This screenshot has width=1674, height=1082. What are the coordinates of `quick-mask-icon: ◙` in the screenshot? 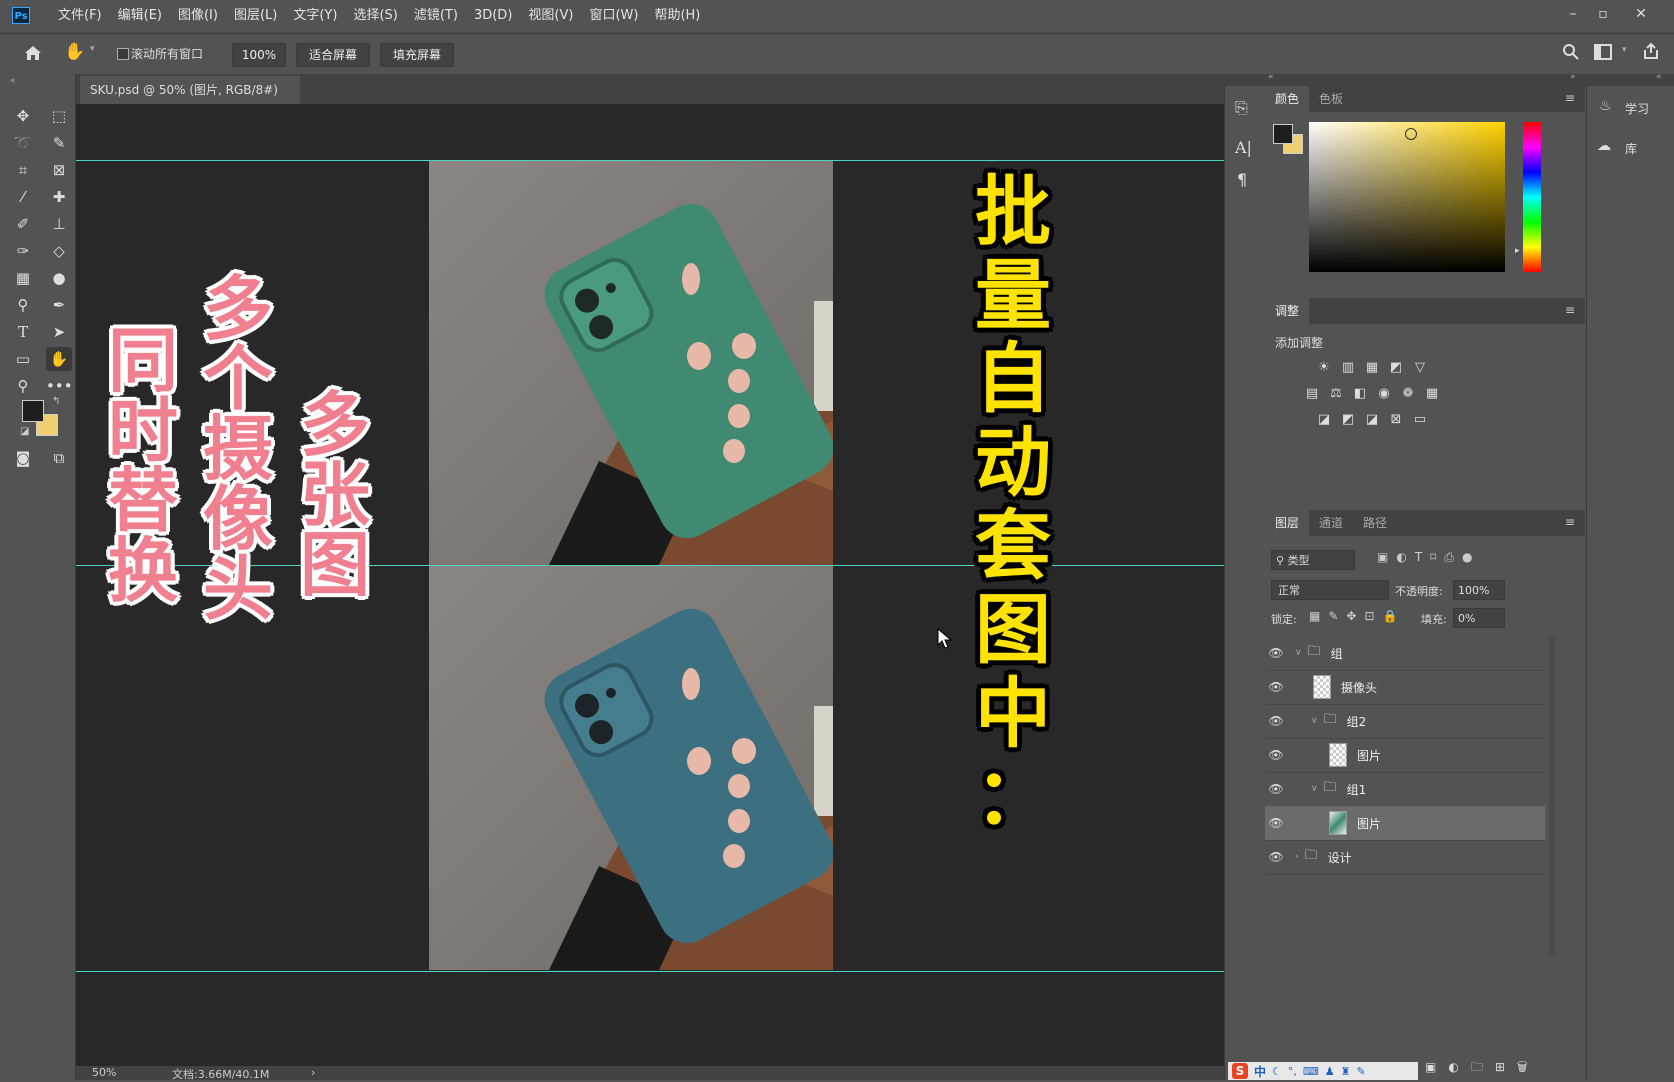 It's located at (23, 458).